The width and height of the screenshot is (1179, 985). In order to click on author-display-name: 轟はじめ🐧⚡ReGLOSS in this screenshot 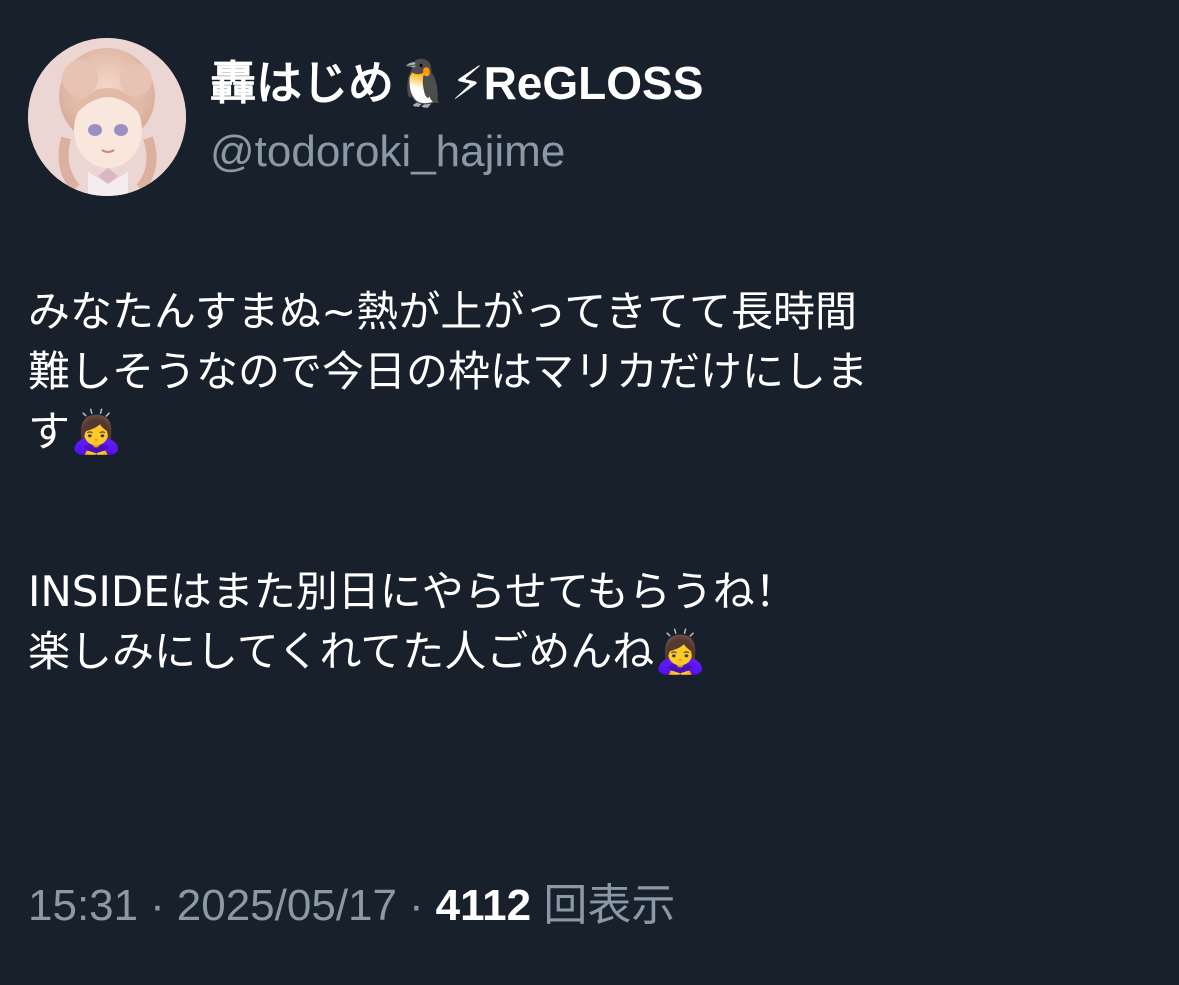, I will do `click(680, 83)`.